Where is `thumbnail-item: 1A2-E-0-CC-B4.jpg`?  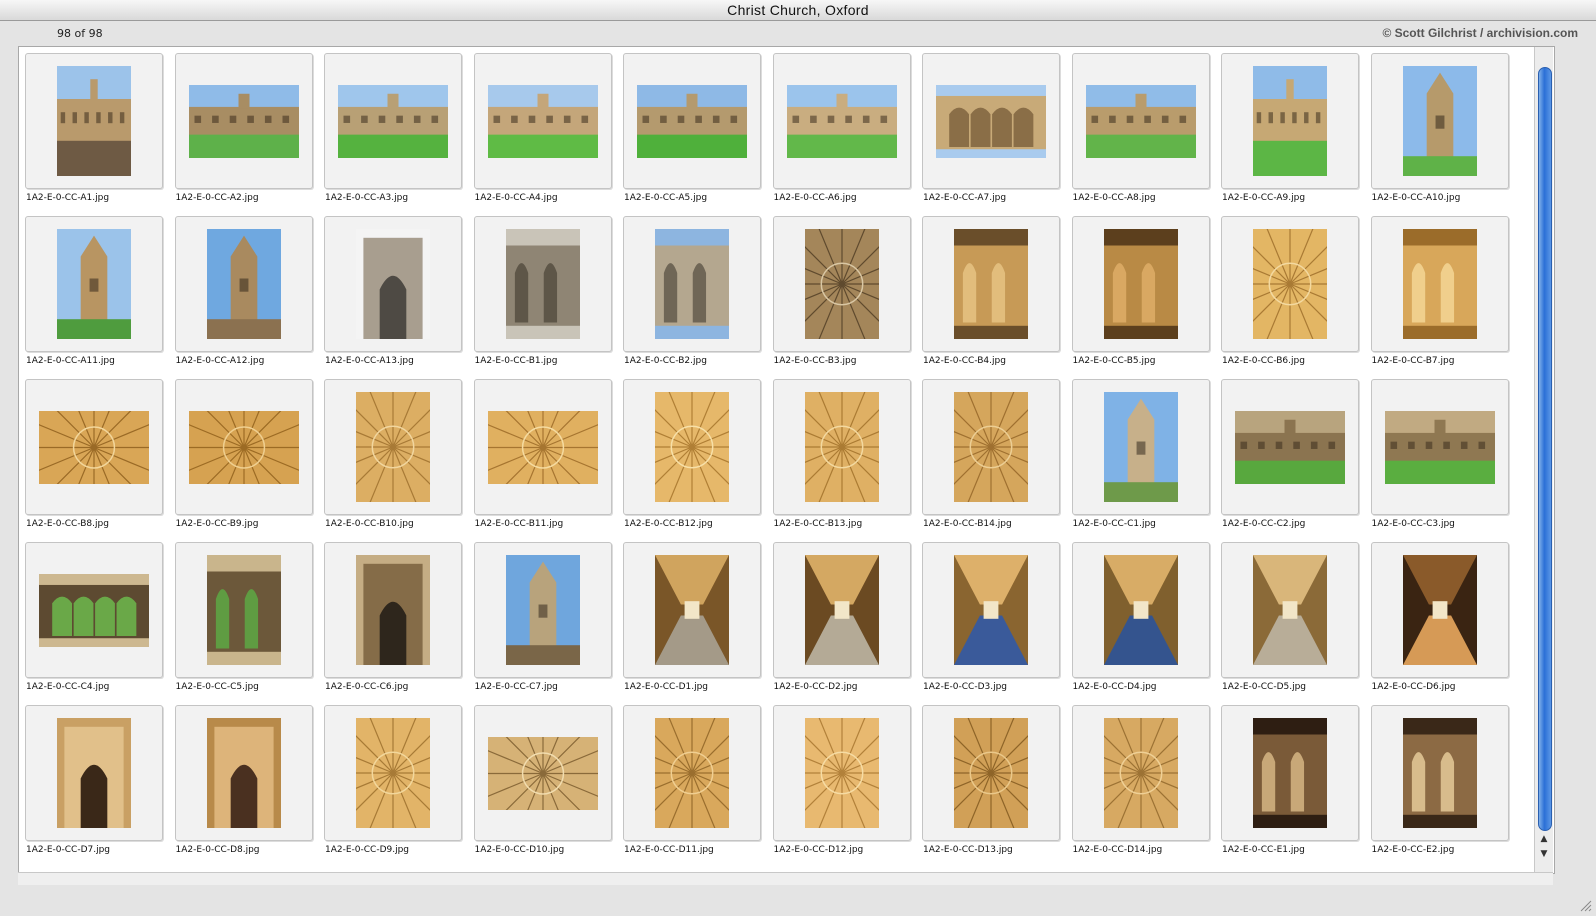 thumbnail-item: 1A2-E-0-CC-B4.jpg is located at coordinates (997, 297).